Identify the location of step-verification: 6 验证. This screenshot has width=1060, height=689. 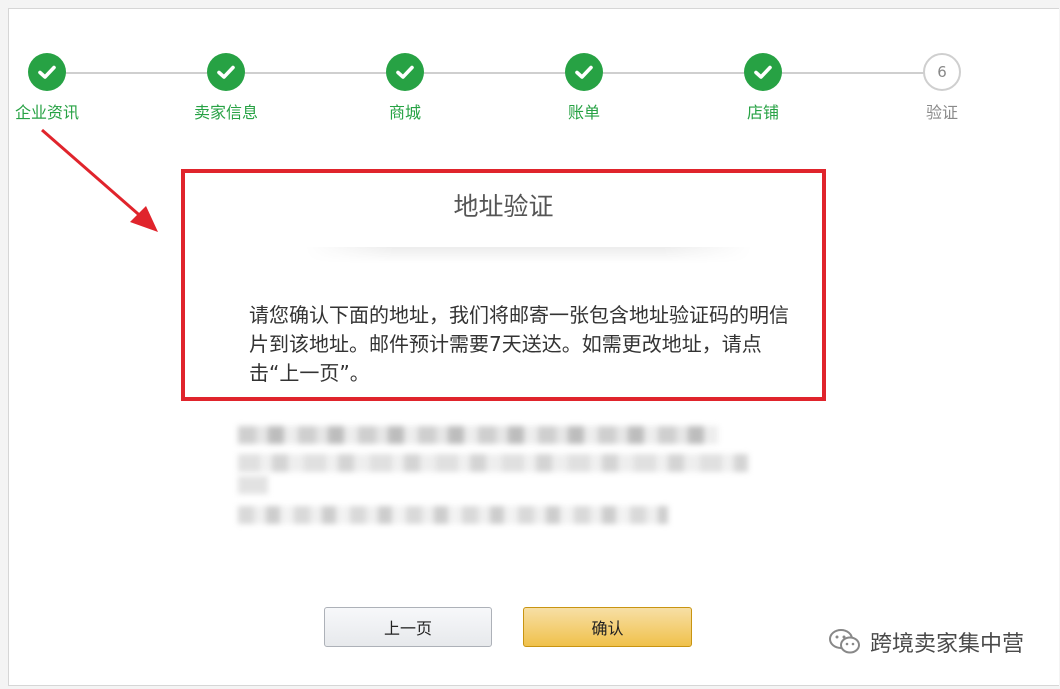
(942, 88).